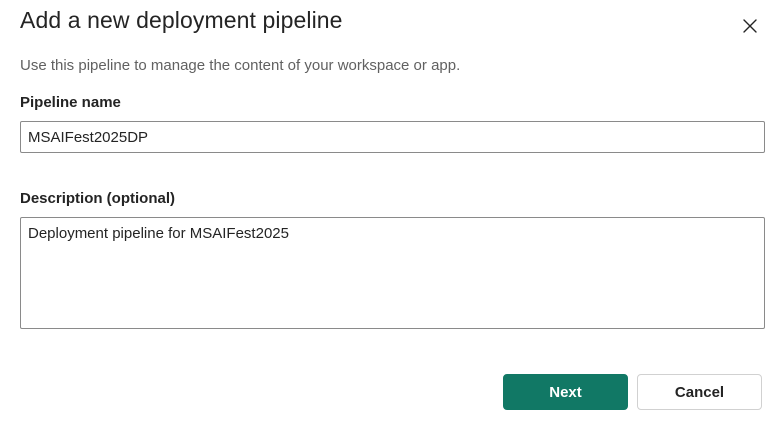 The width and height of the screenshot is (775, 423). Describe the element at coordinates (392, 137) in the screenshot. I see `pipeline-name-input` at that location.